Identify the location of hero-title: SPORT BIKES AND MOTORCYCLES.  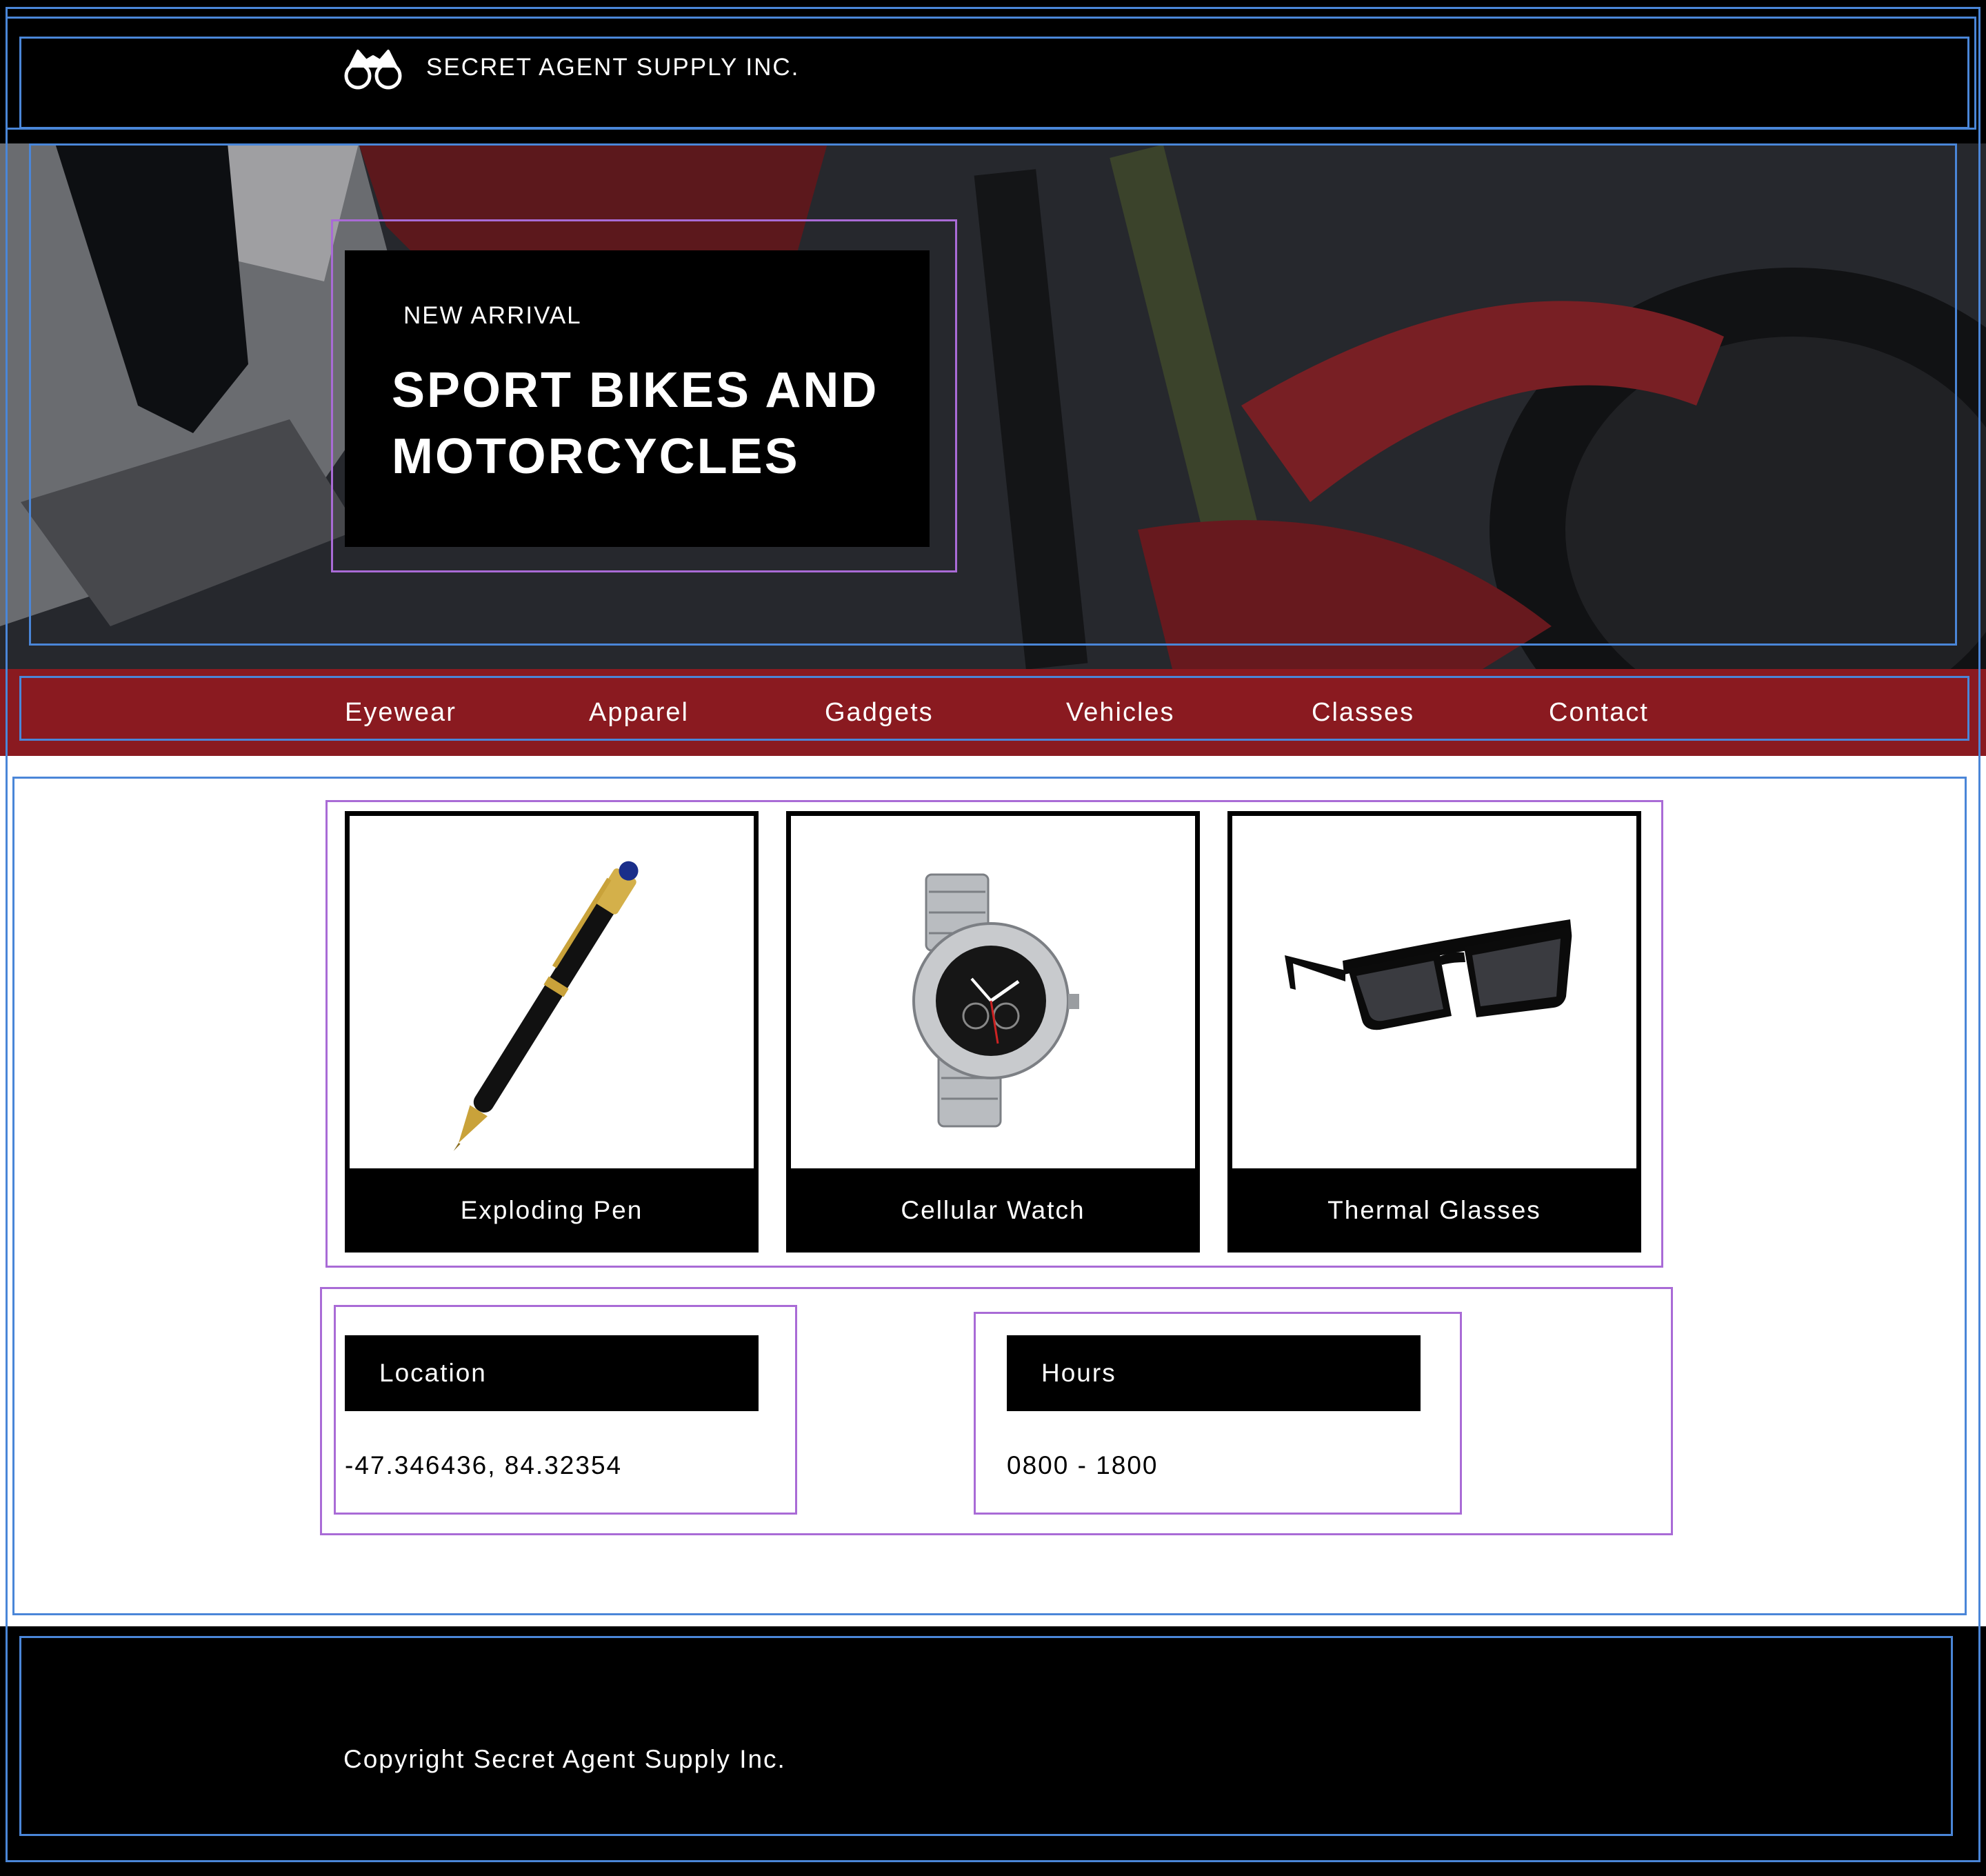
(654, 423).